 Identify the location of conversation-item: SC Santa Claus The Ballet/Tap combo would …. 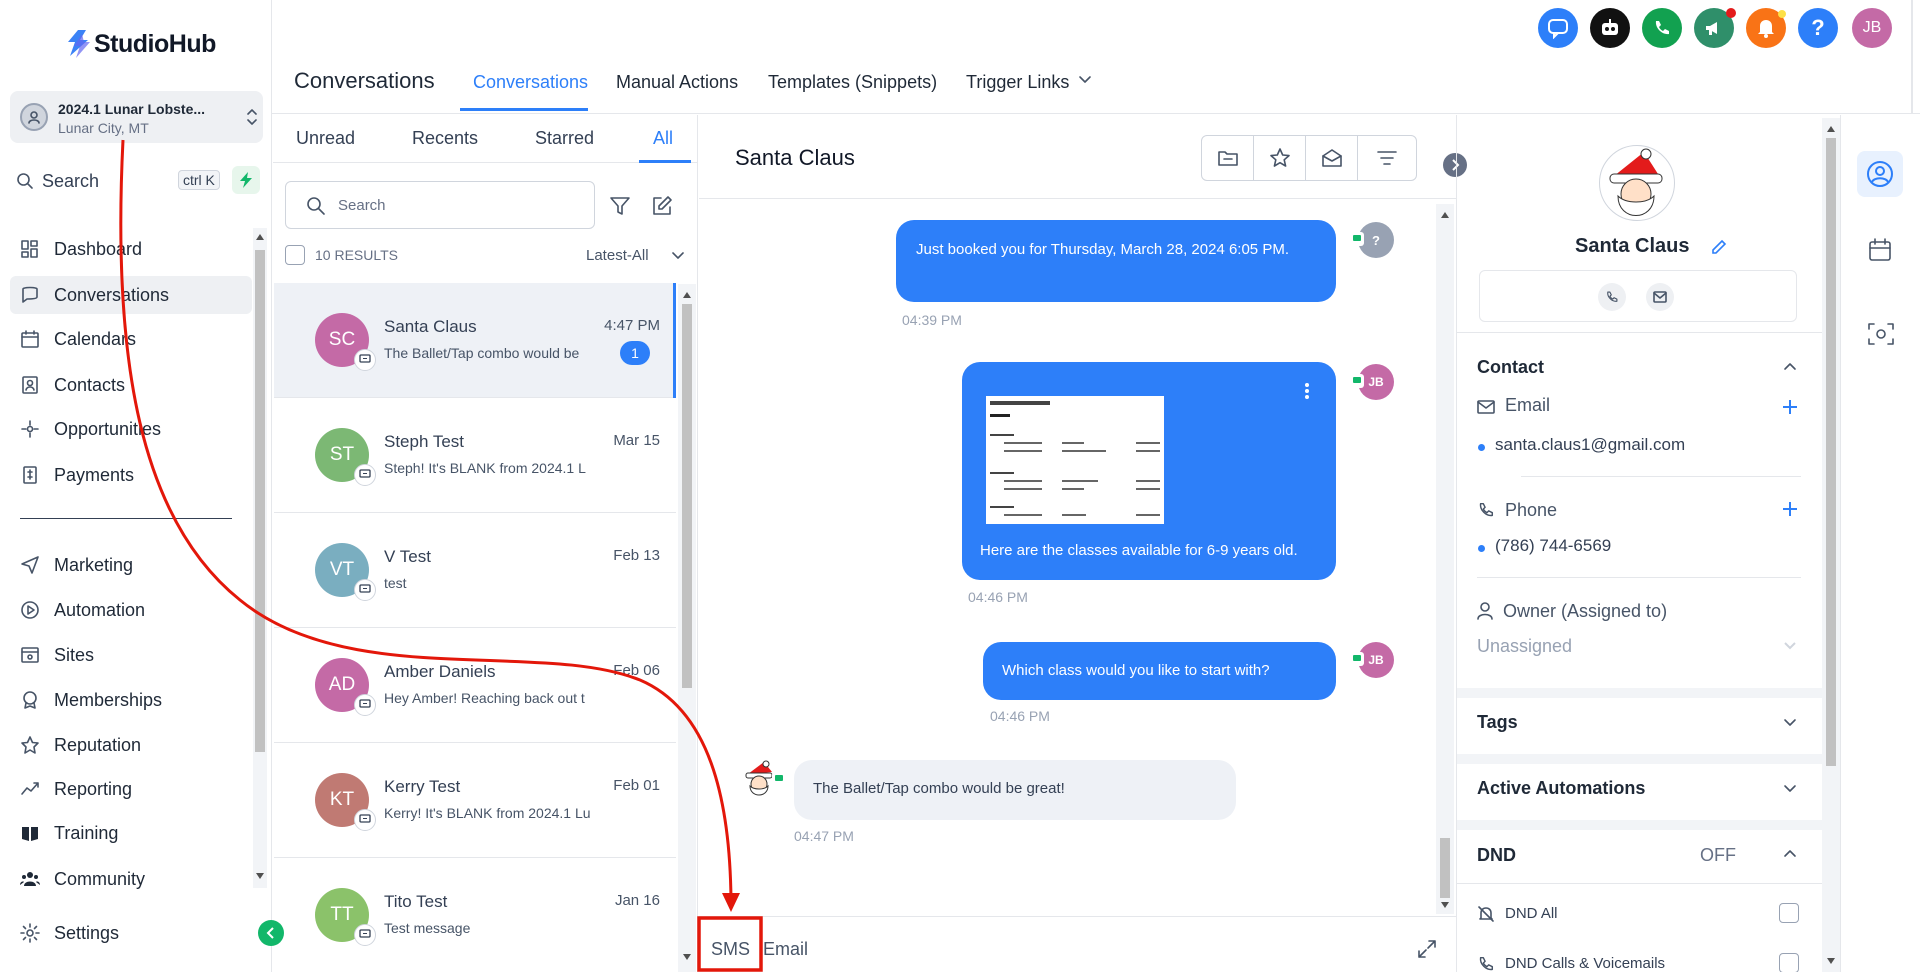
(475, 340).